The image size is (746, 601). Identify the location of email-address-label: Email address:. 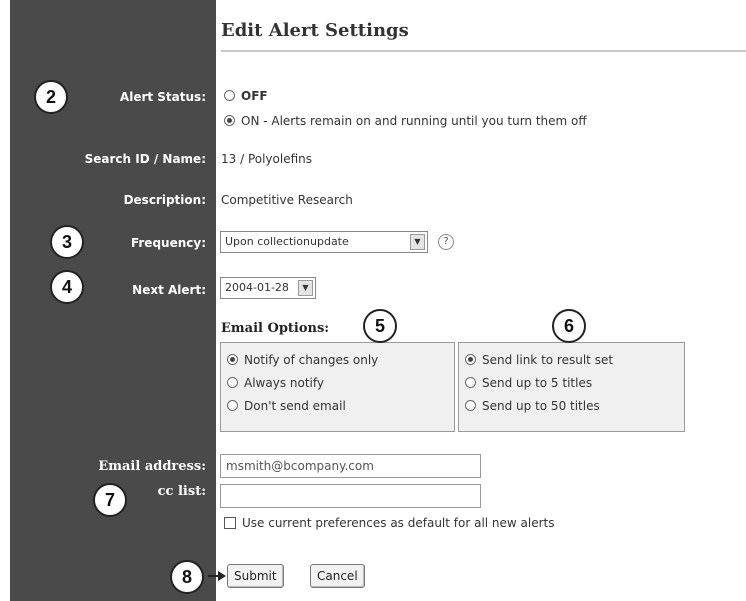
(152, 466).